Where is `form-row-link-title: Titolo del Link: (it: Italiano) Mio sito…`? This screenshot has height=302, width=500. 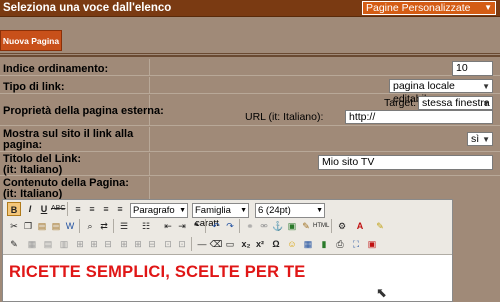 form-row-link-title: Titolo del Link: (it: Italiano) Mio sito… is located at coordinates (250, 164).